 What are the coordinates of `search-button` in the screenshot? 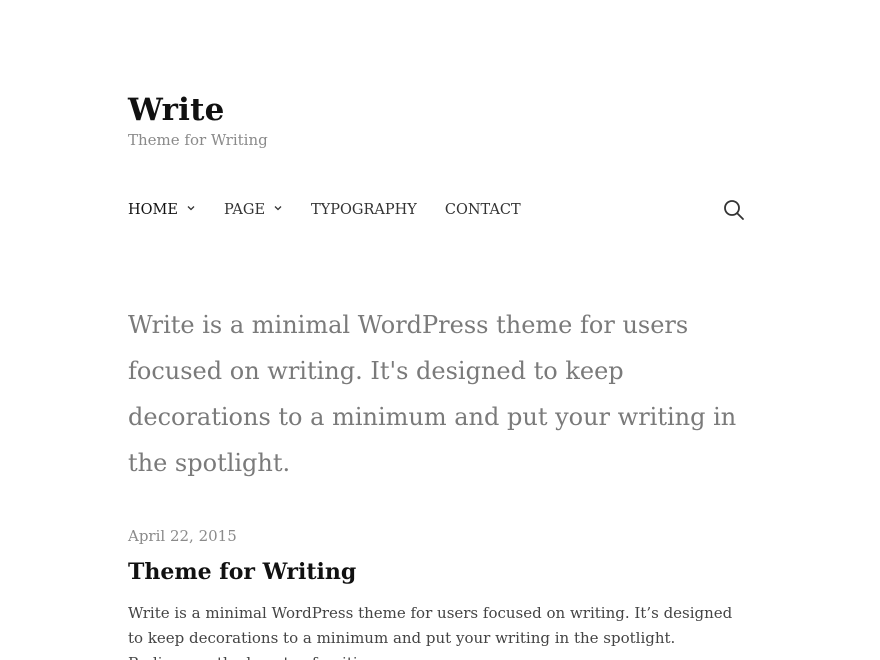 It's located at (734, 210).